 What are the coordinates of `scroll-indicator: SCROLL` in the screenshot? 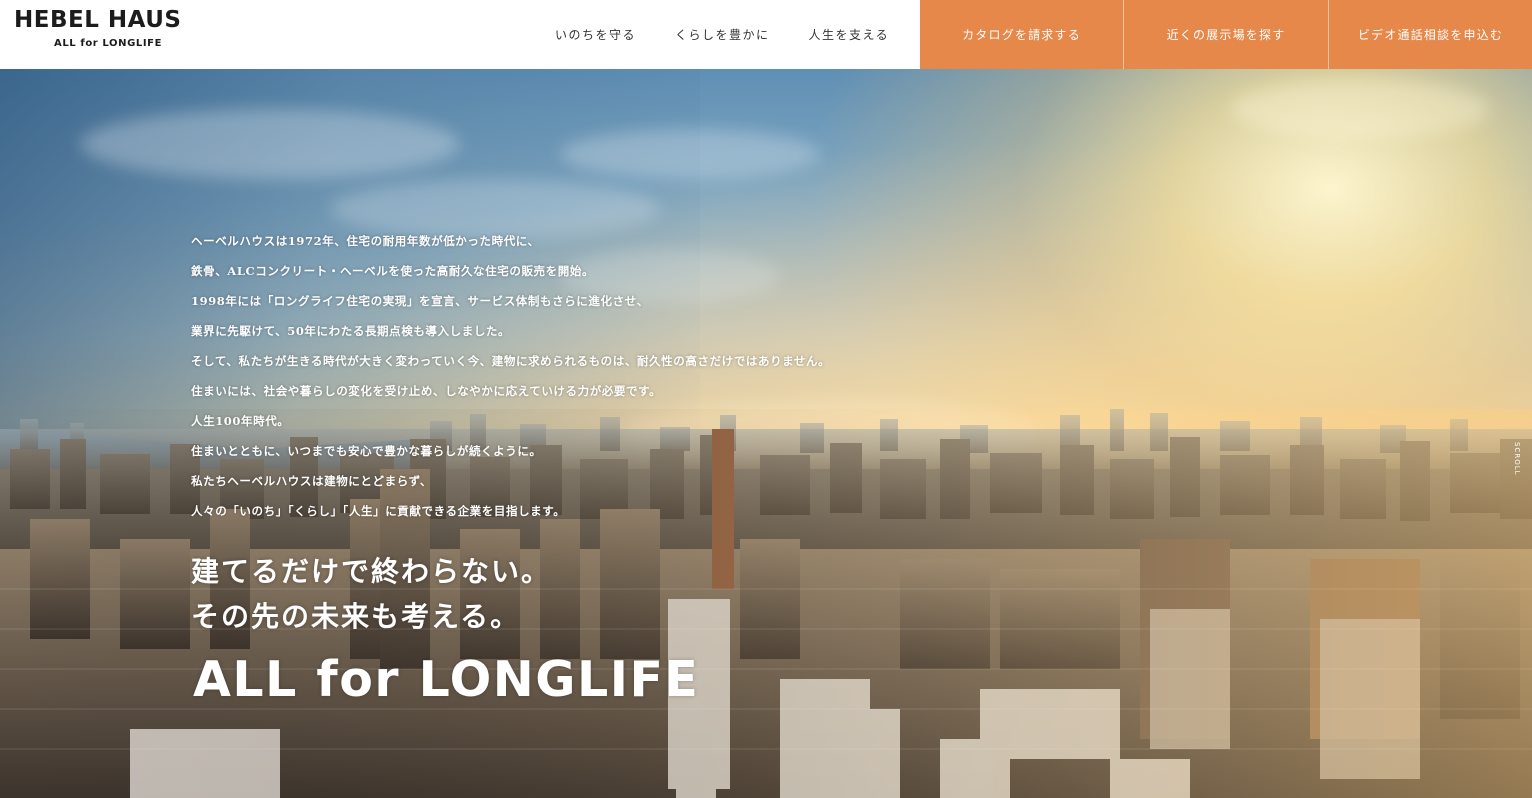 It's located at (1517, 459).